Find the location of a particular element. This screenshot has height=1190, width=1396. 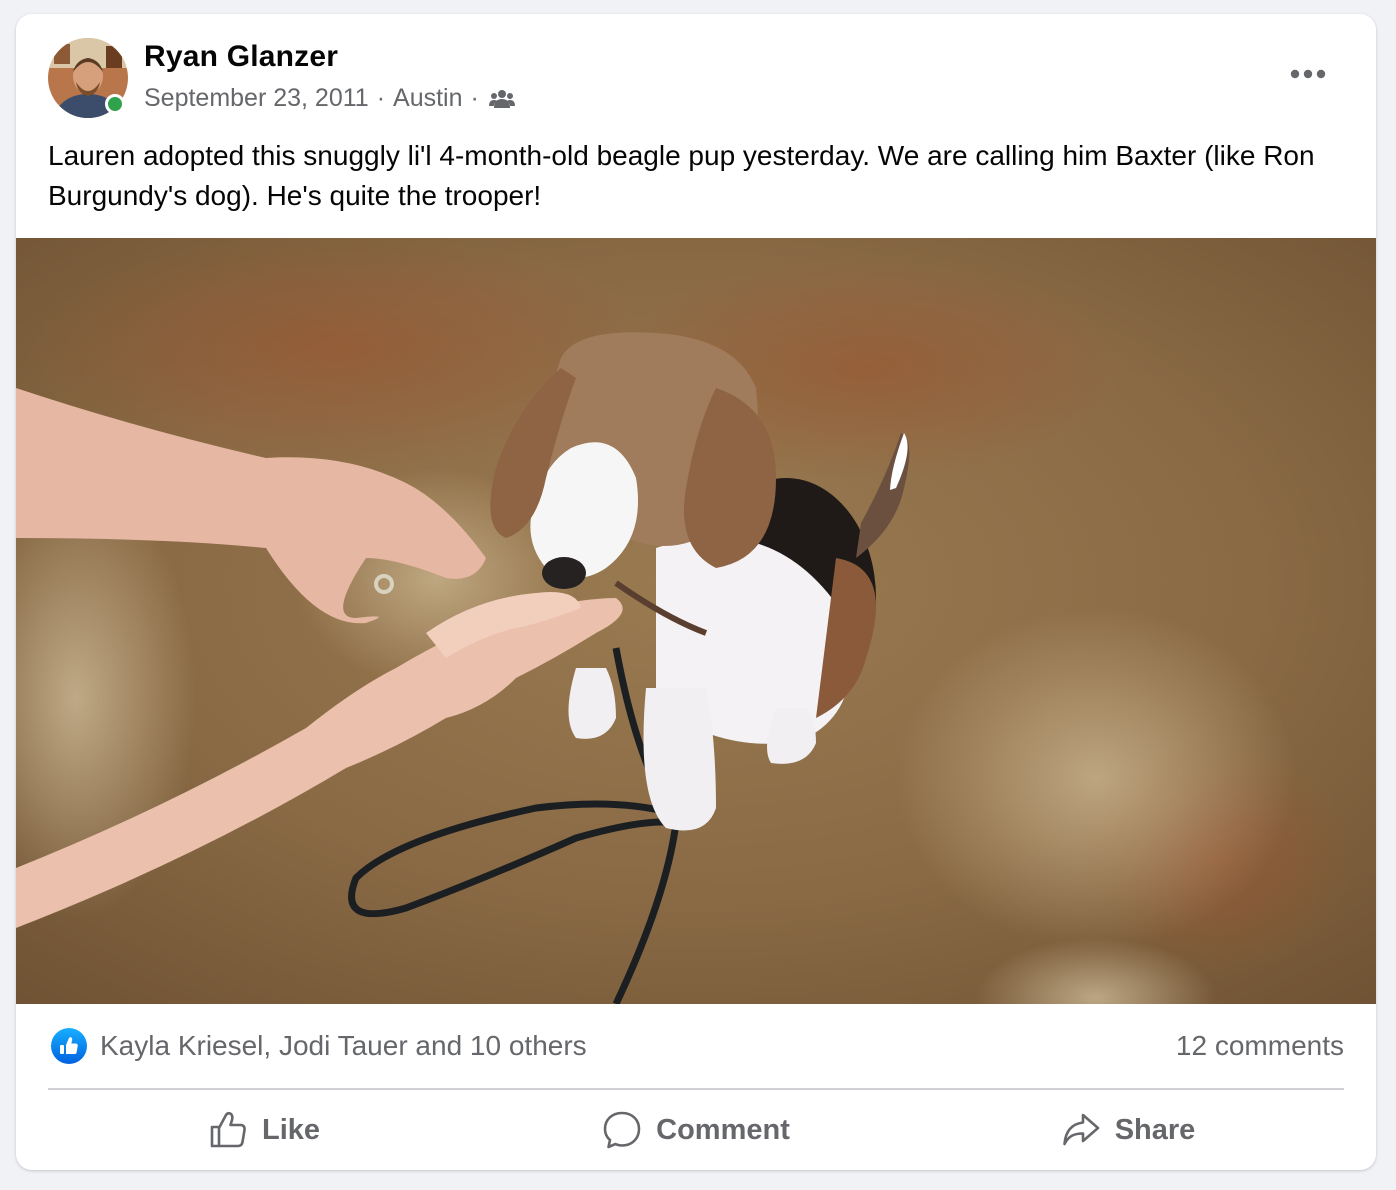

like-button: Like is located at coordinates (264, 1130).